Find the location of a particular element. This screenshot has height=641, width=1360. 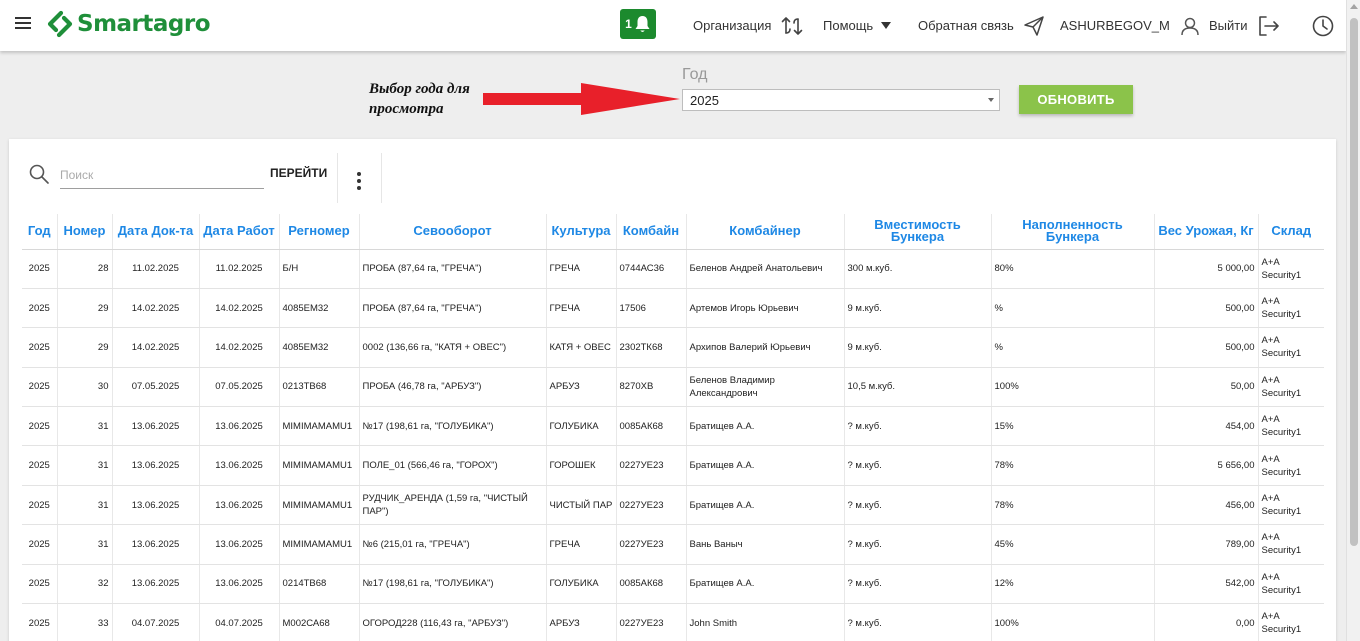

cell-year: 2025 is located at coordinates (40, 269).